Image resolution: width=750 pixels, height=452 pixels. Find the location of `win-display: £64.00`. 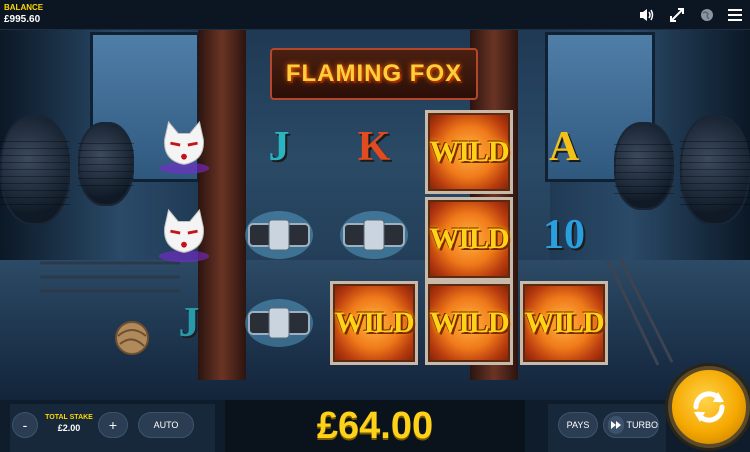

win-display: £64.00 is located at coordinates (375, 426).